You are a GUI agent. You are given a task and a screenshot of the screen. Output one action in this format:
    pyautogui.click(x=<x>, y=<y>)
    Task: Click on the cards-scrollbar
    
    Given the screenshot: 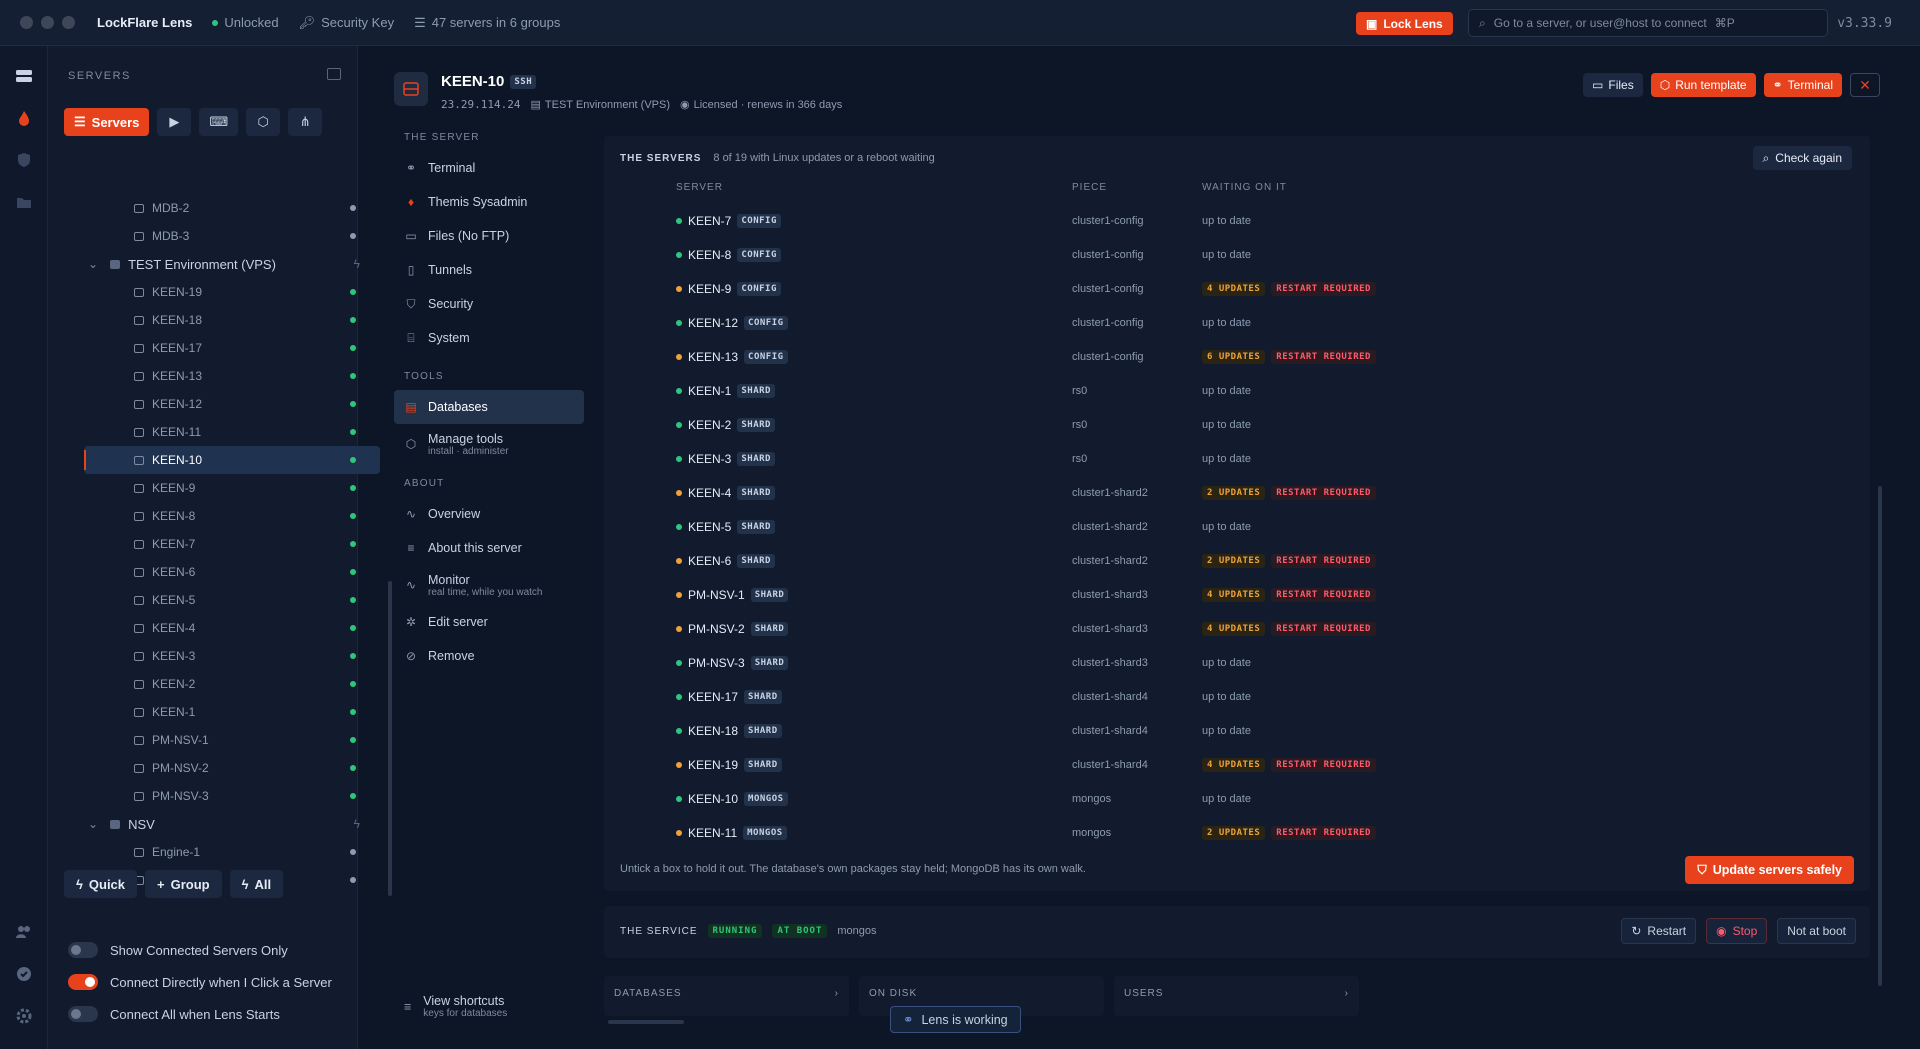 What is the action you would take?
    pyautogui.click(x=646, y=1022)
    